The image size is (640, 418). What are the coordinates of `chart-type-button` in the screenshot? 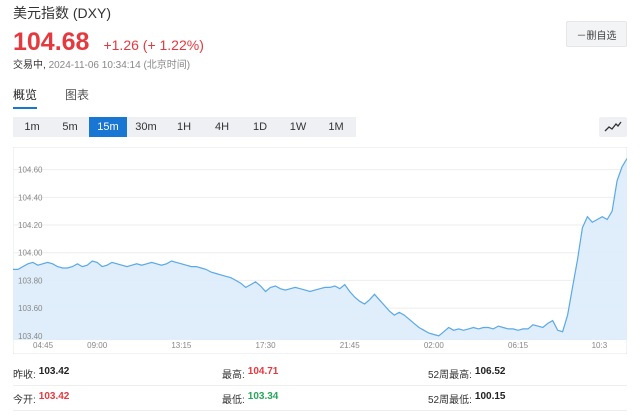 It's located at (613, 127).